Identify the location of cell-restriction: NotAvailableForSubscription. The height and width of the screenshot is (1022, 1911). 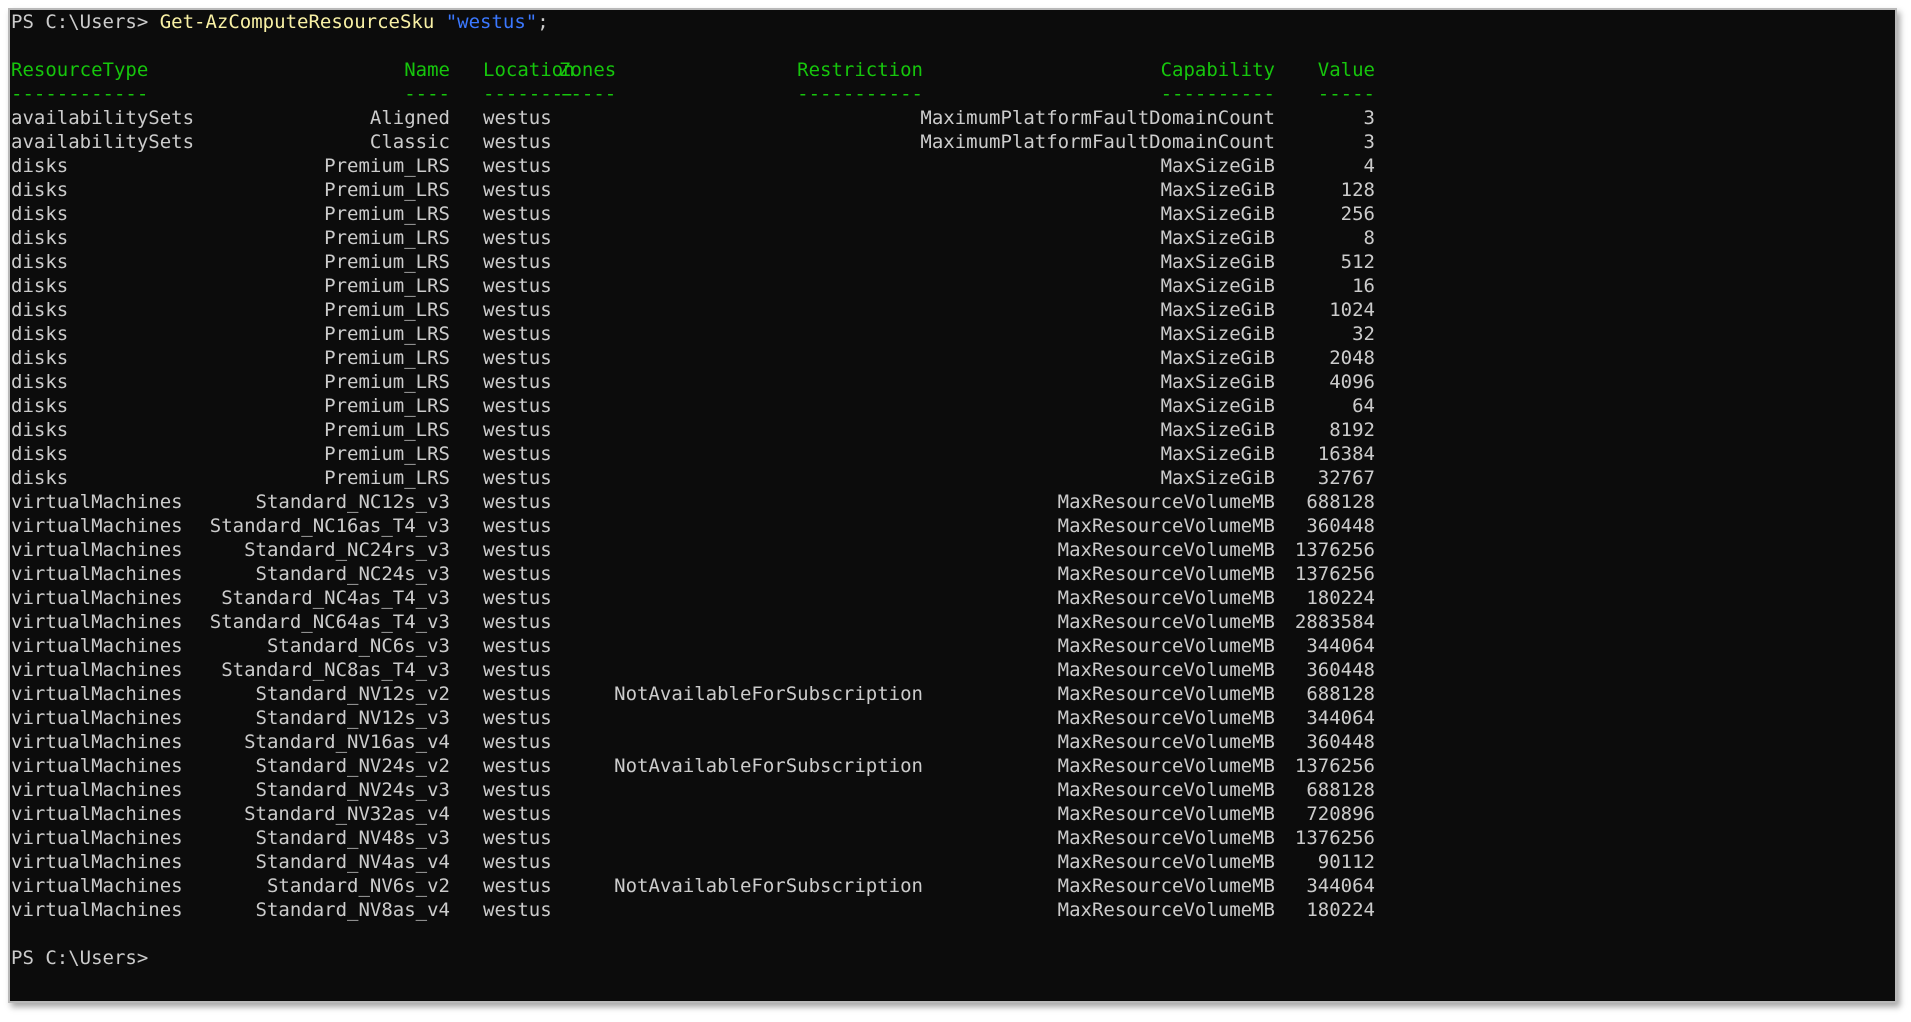
(768, 886).